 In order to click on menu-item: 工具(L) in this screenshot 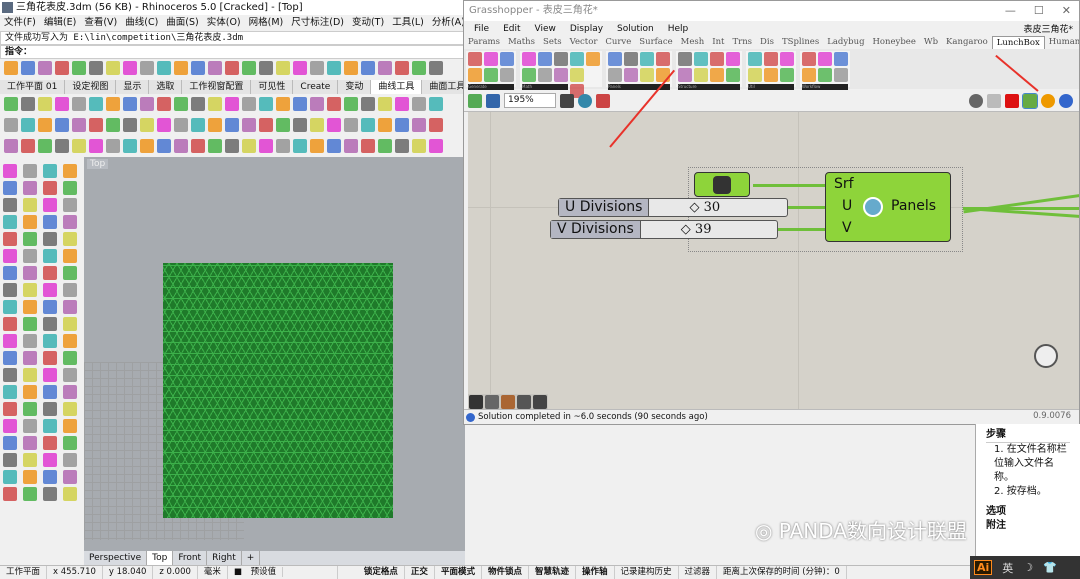, I will do `click(408, 23)`.